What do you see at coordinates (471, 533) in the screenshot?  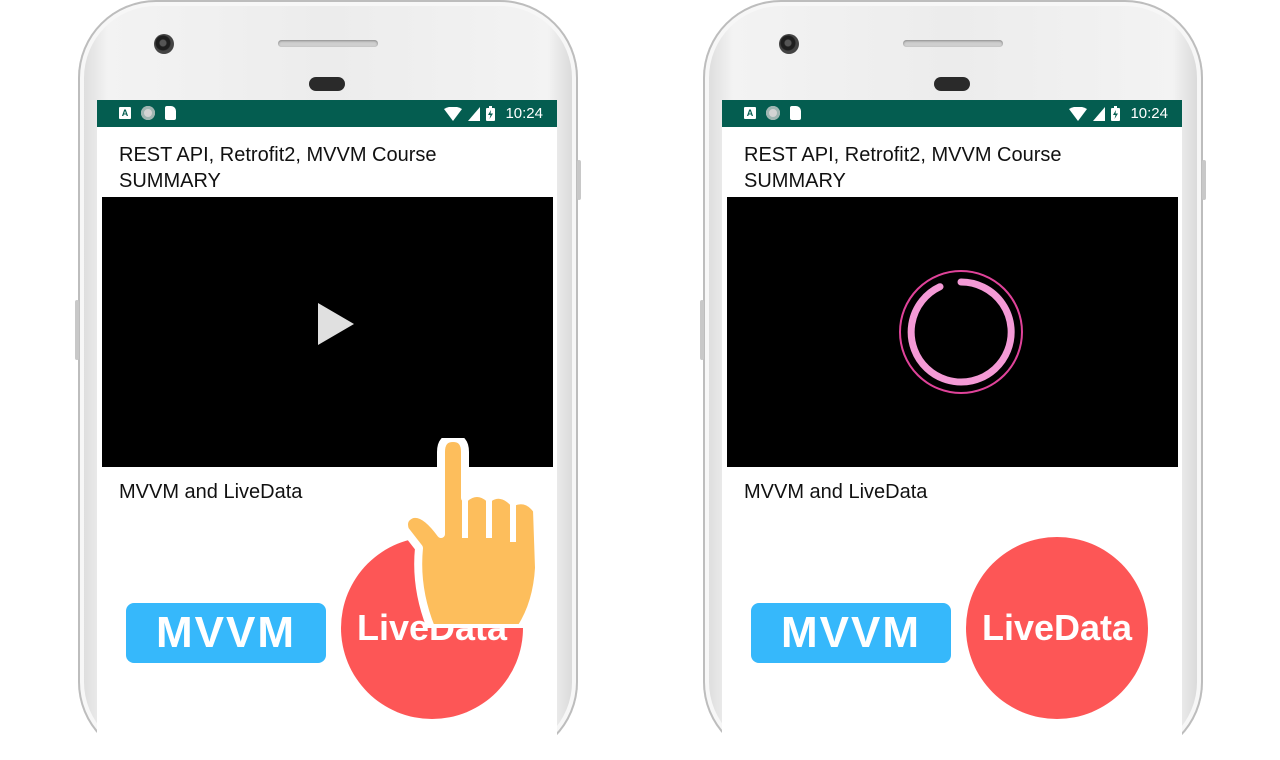 I see `hand-pointer-icon` at bounding box center [471, 533].